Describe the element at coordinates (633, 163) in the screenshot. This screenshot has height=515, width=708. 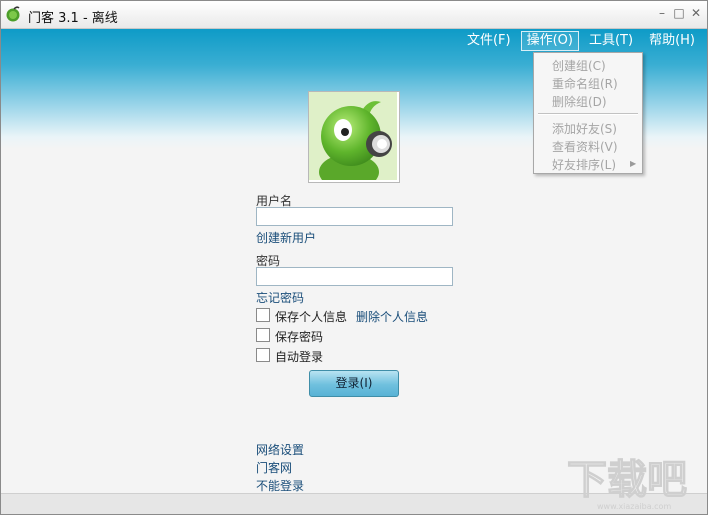
I see `submenu-arrow-icon: ▶` at that location.